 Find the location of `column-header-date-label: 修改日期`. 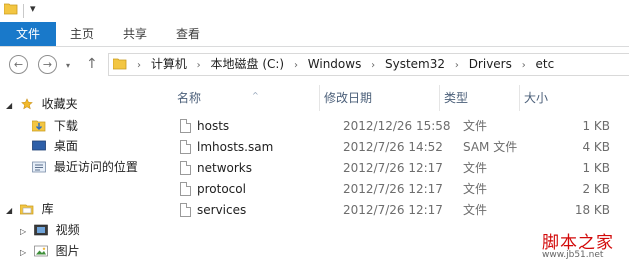

column-header-date-label: 修改日期 is located at coordinates (348, 98).